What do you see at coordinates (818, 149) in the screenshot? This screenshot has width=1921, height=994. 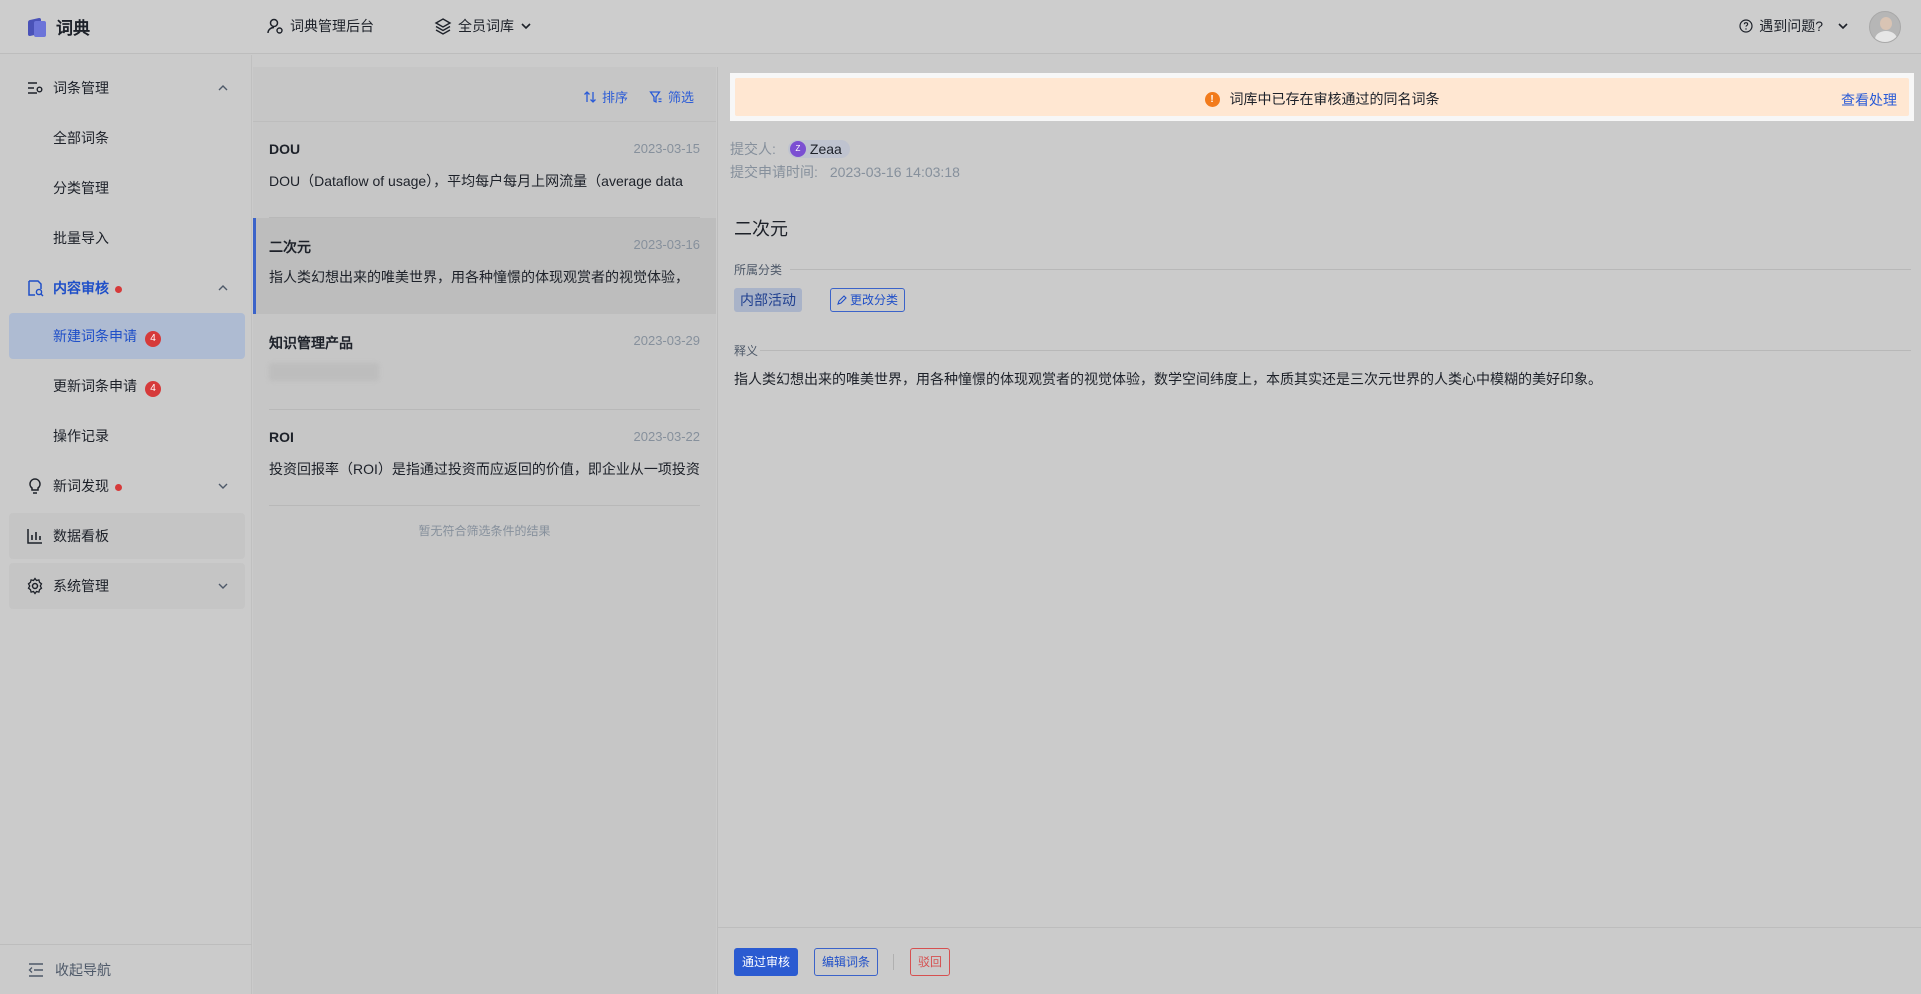 I see `submitter-chip: Z Zeaa` at bounding box center [818, 149].